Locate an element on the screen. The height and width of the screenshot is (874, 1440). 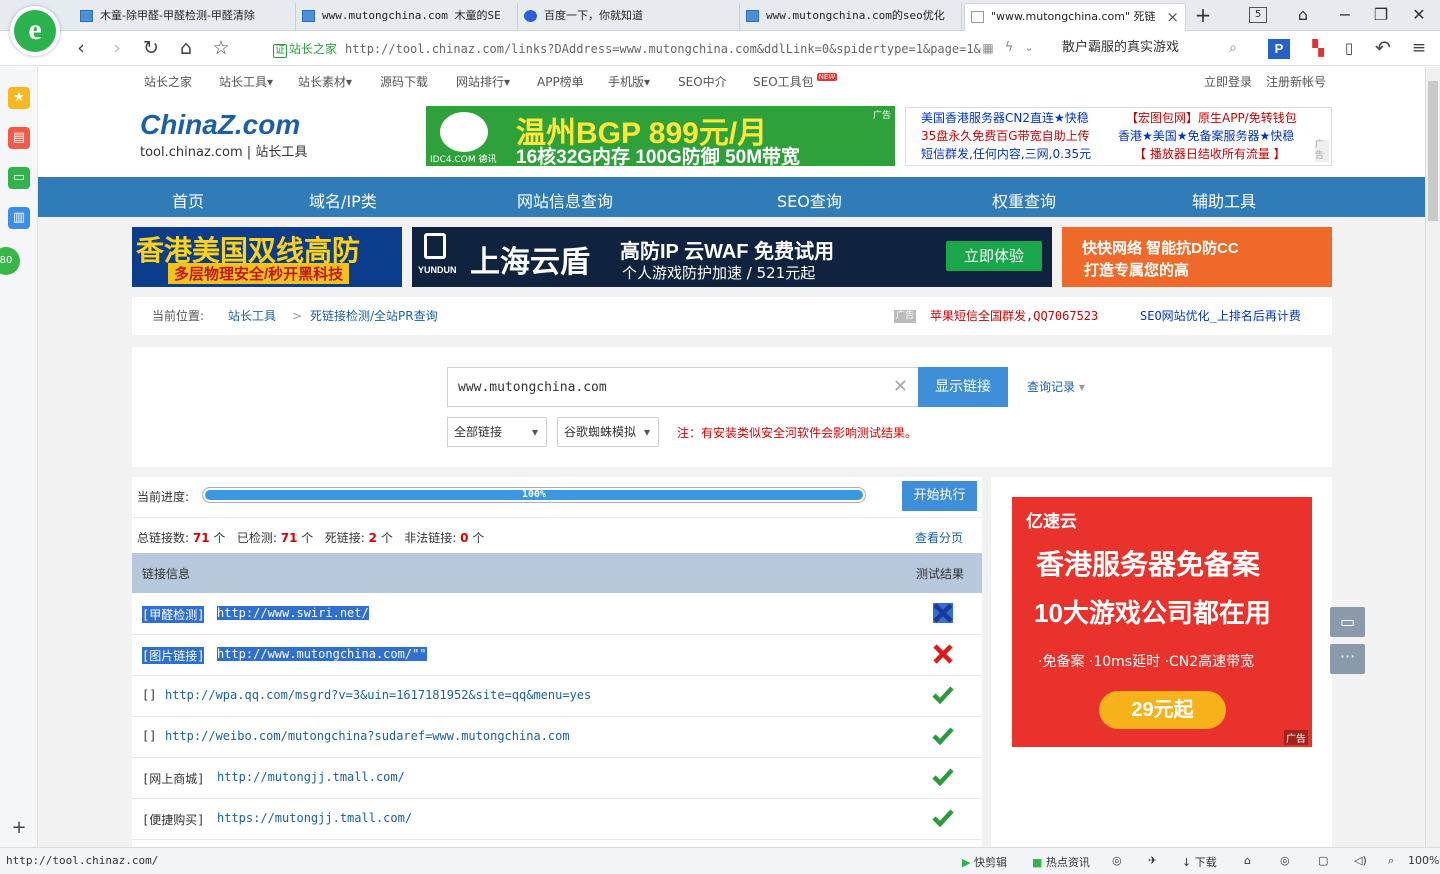
new-tab-button: + is located at coordinates (1203, 15).